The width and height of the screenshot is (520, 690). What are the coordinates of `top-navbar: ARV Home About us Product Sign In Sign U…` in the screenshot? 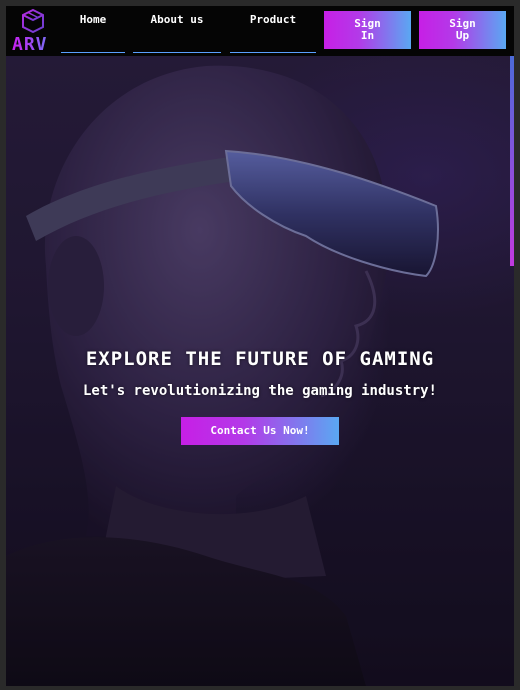 It's located at (260, 31).